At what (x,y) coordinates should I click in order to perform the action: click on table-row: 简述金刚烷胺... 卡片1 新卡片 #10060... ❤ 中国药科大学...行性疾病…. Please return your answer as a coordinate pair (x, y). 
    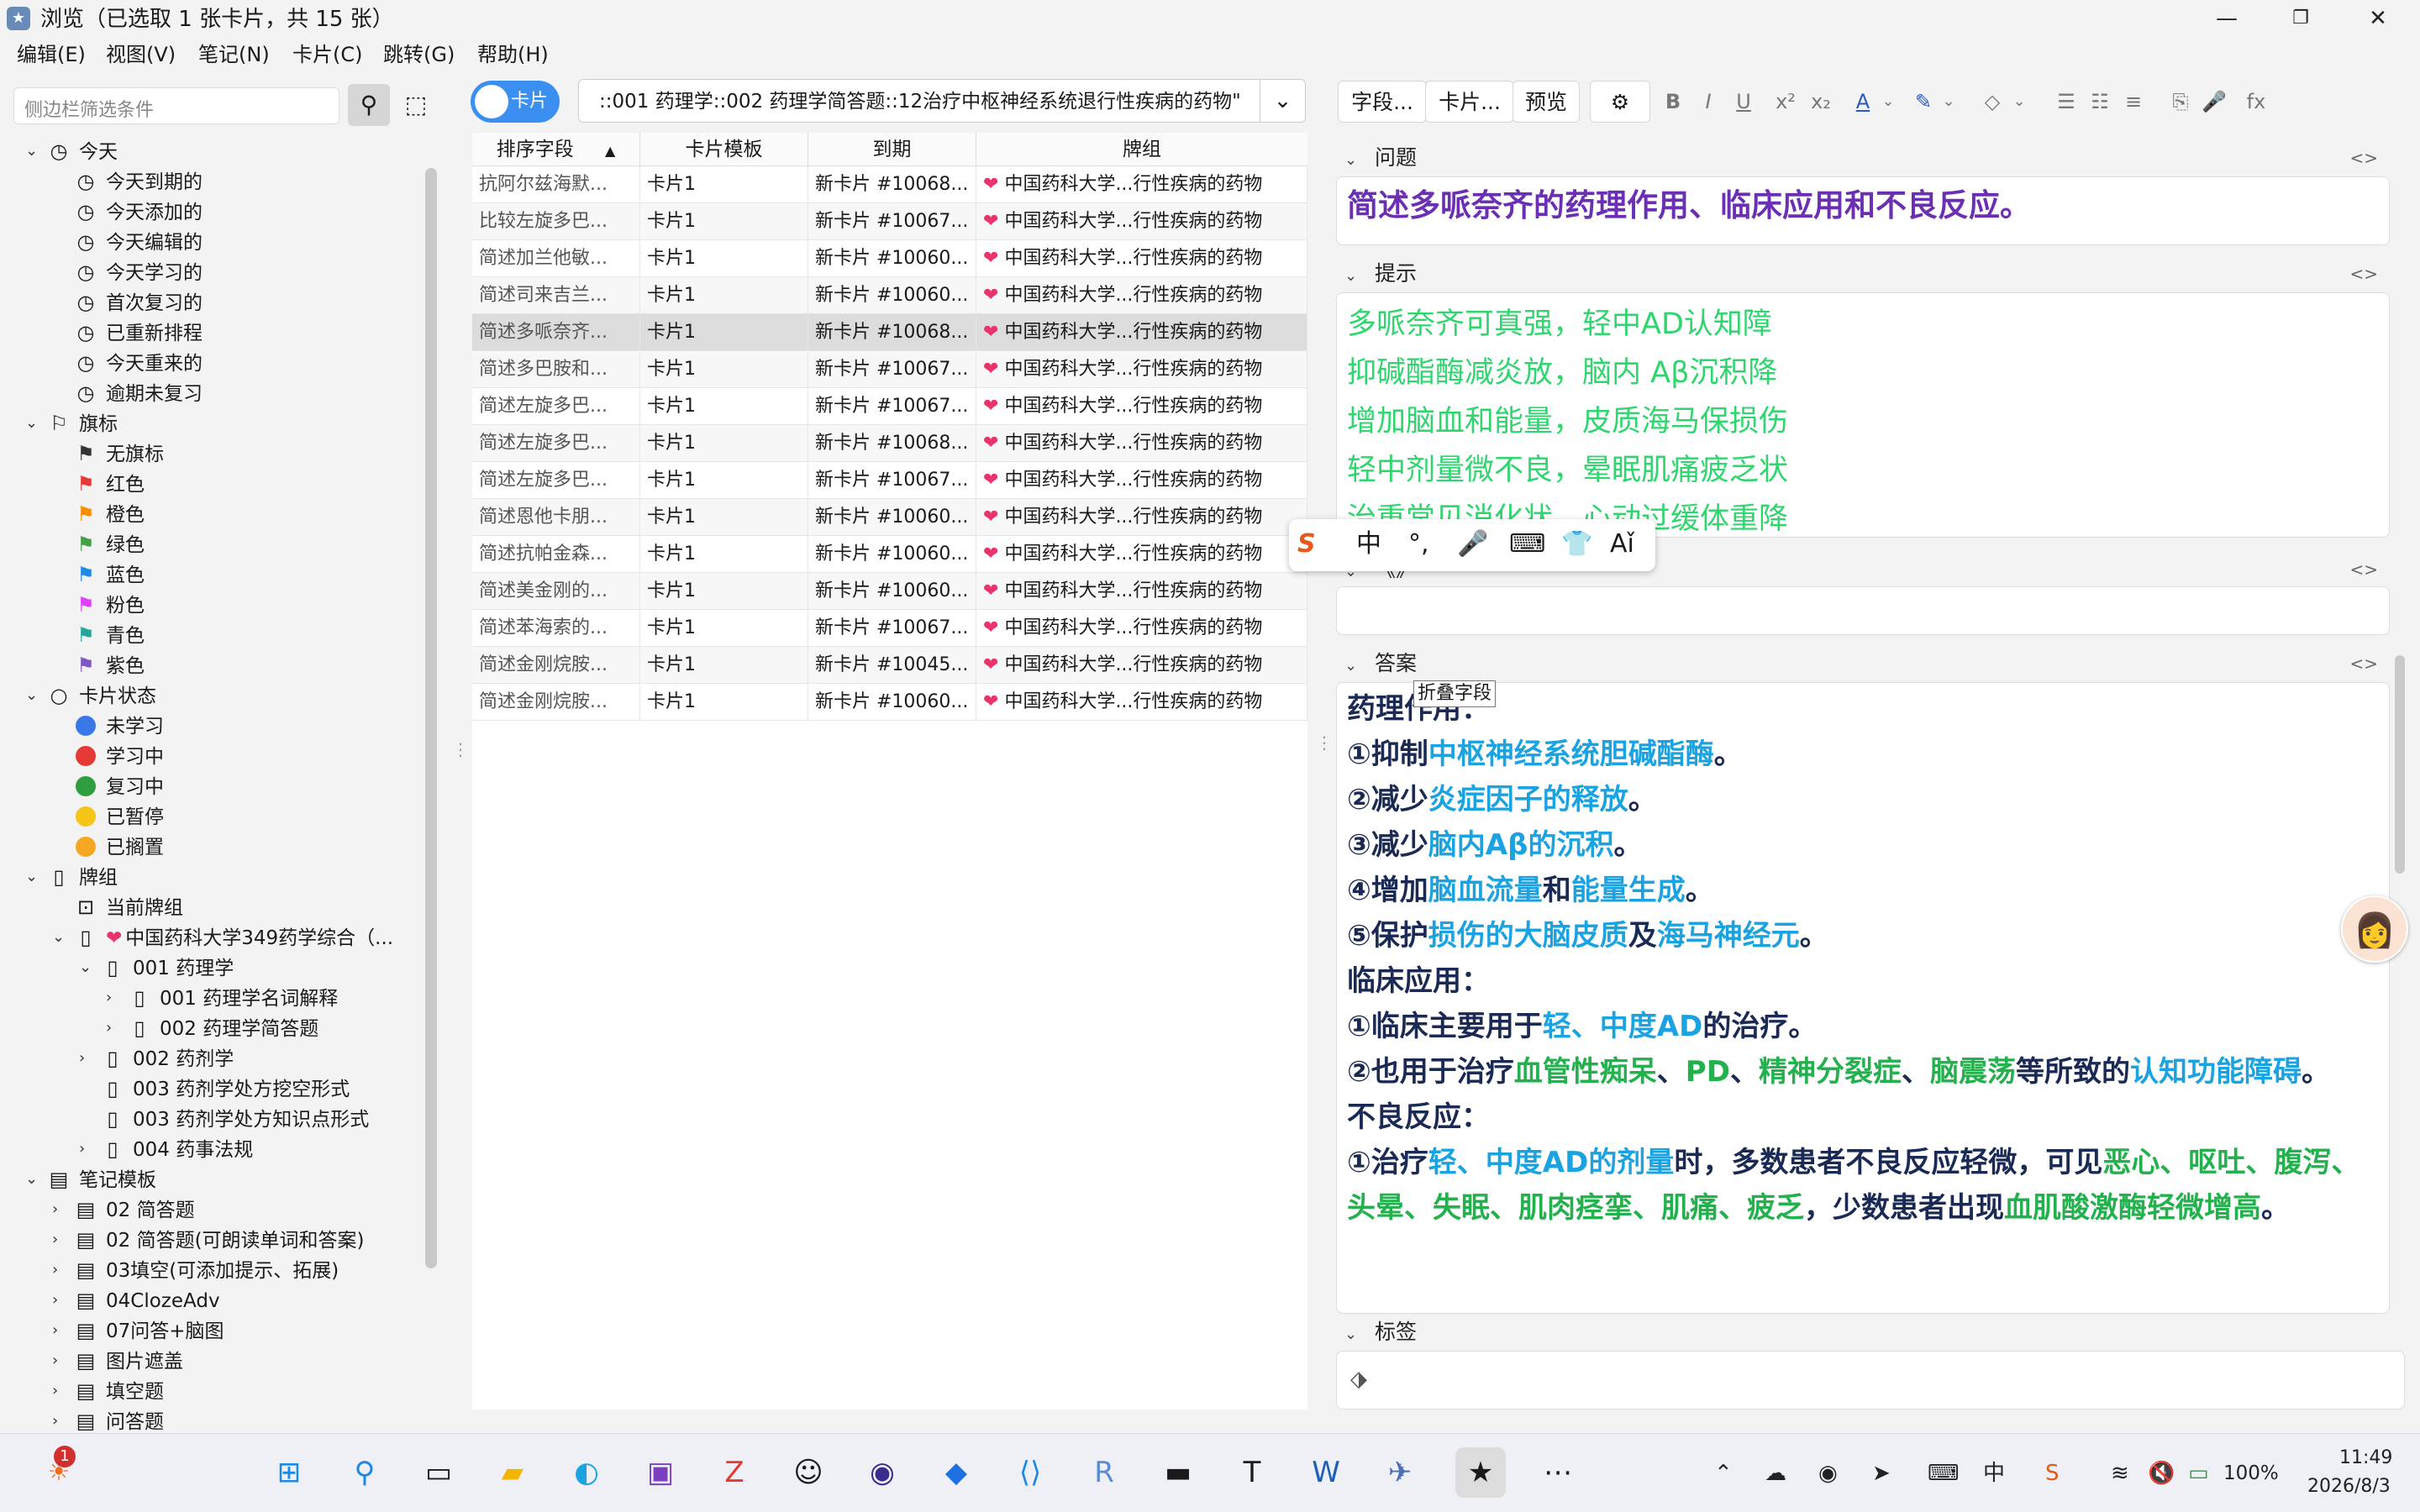
    Looking at the image, I should click on (890, 702).